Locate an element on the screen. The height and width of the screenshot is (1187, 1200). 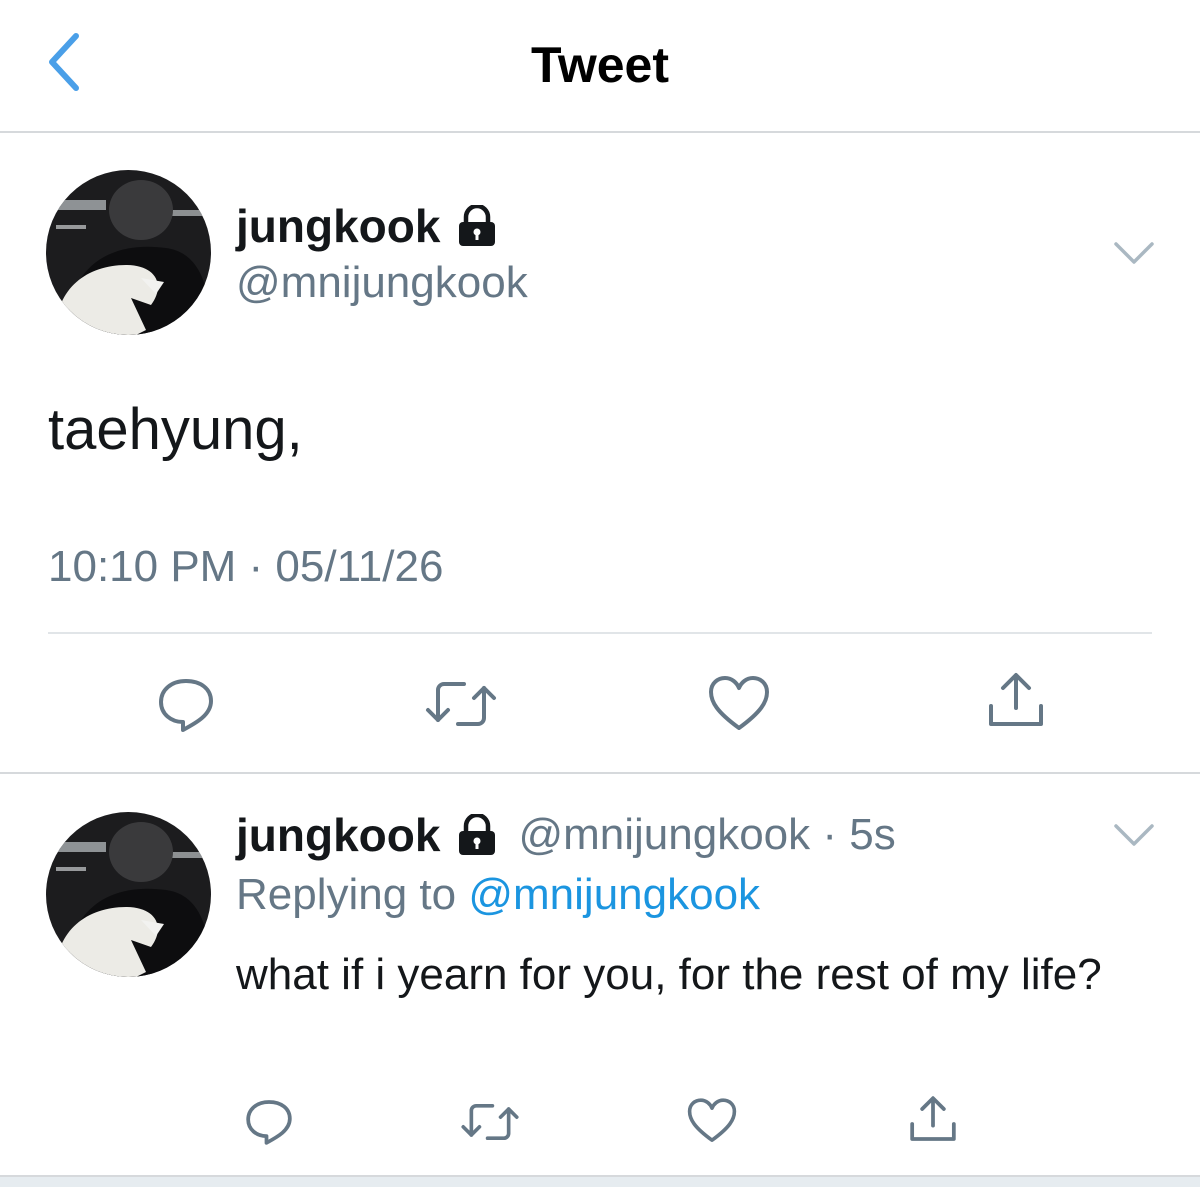
replying-to-line: Replying to @mnijungkook is located at coordinates (498, 895).